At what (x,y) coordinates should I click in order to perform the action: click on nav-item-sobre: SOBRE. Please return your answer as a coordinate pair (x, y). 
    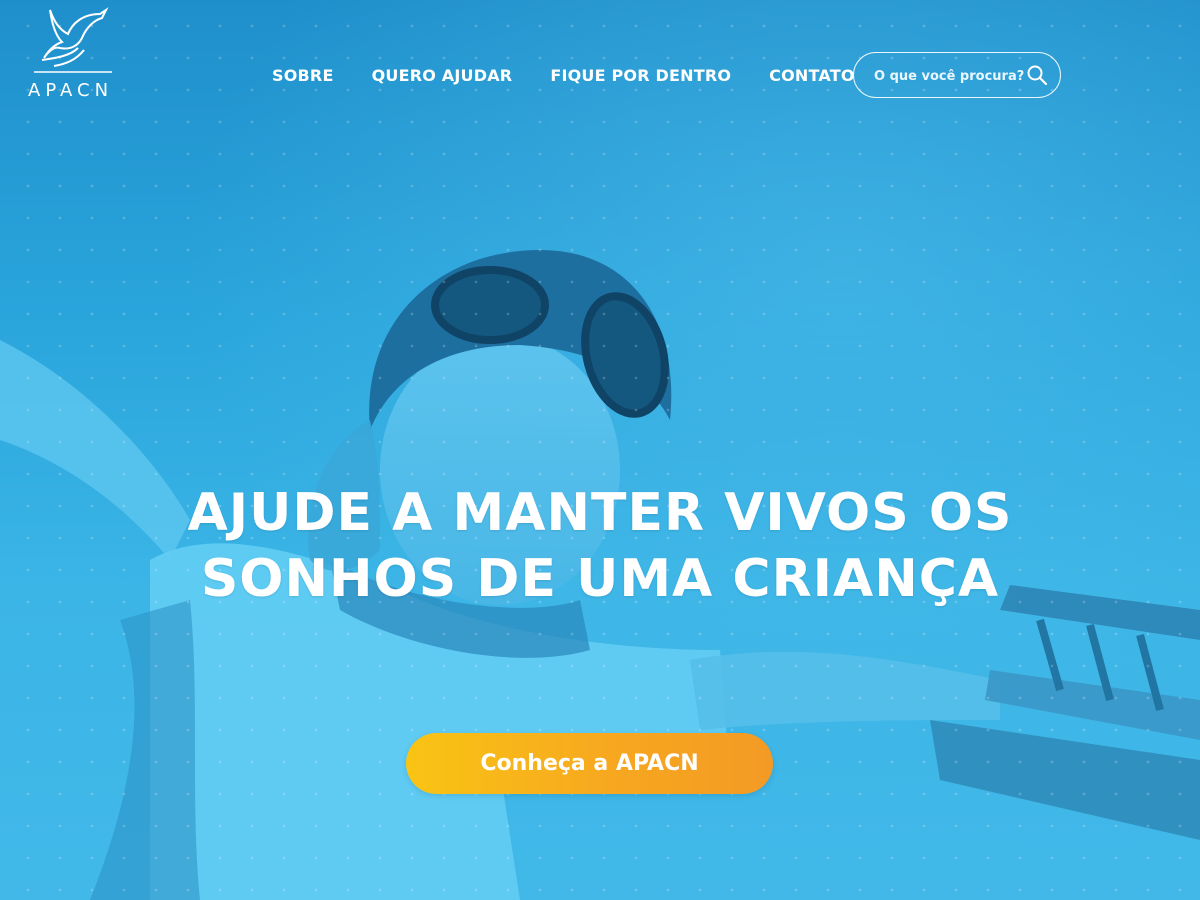
    Looking at the image, I should click on (303, 75).